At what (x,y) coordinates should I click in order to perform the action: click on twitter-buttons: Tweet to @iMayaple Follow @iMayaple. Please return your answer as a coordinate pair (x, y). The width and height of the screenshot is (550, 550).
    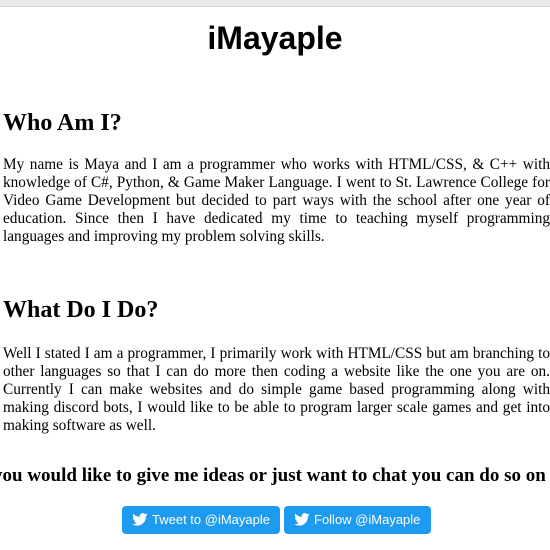
    Looking at the image, I should click on (275, 520).